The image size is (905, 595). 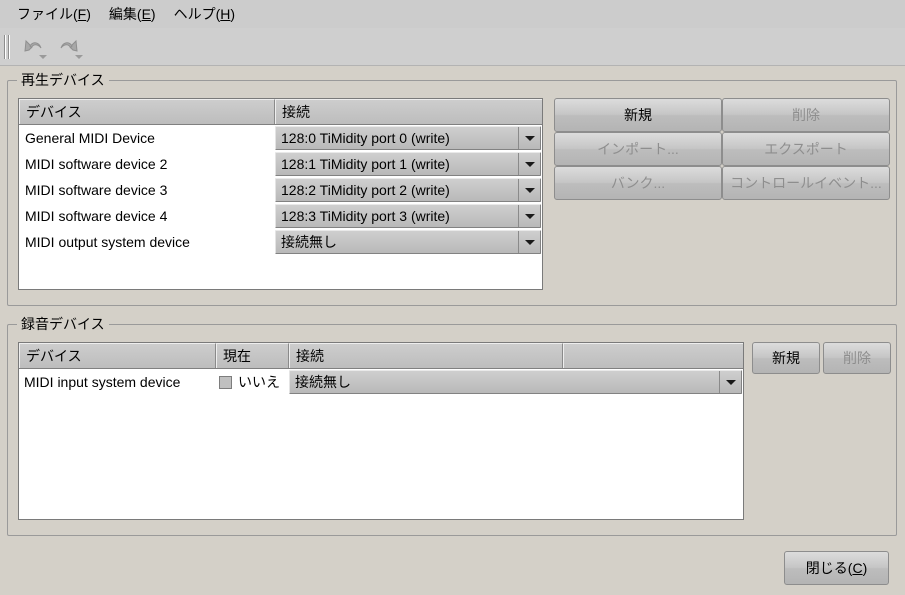 I want to click on playback-new-button: 新規, so click(x=638, y=115).